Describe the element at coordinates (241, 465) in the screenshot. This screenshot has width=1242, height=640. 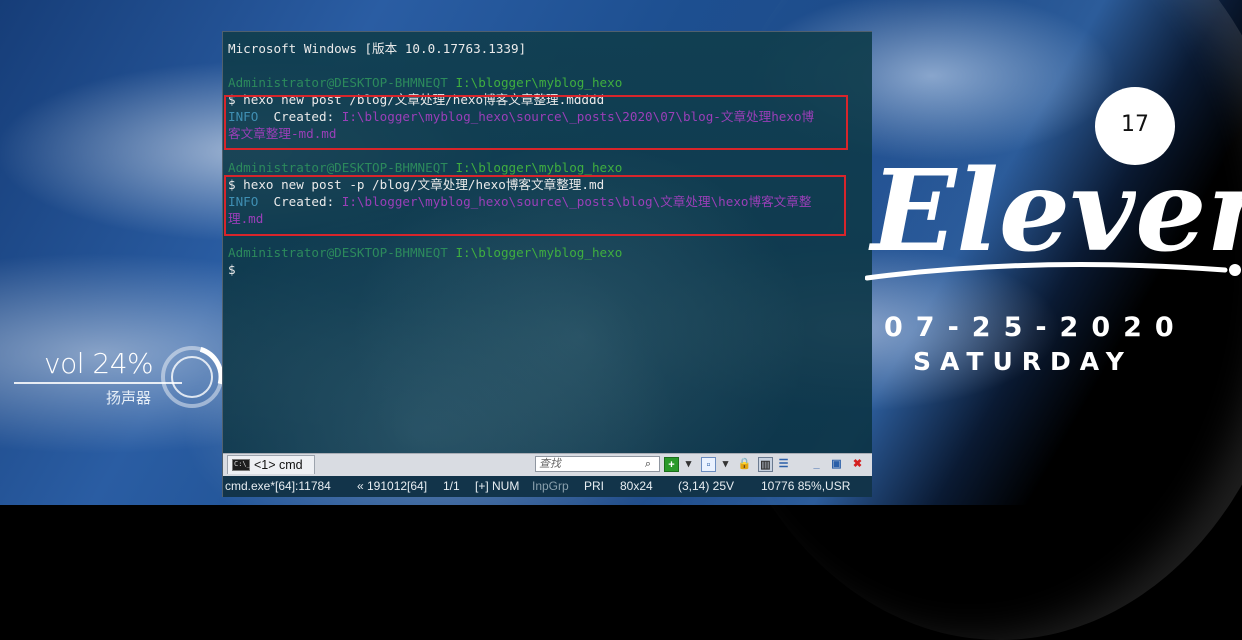
I see `console-icon: C:\_` at that location.